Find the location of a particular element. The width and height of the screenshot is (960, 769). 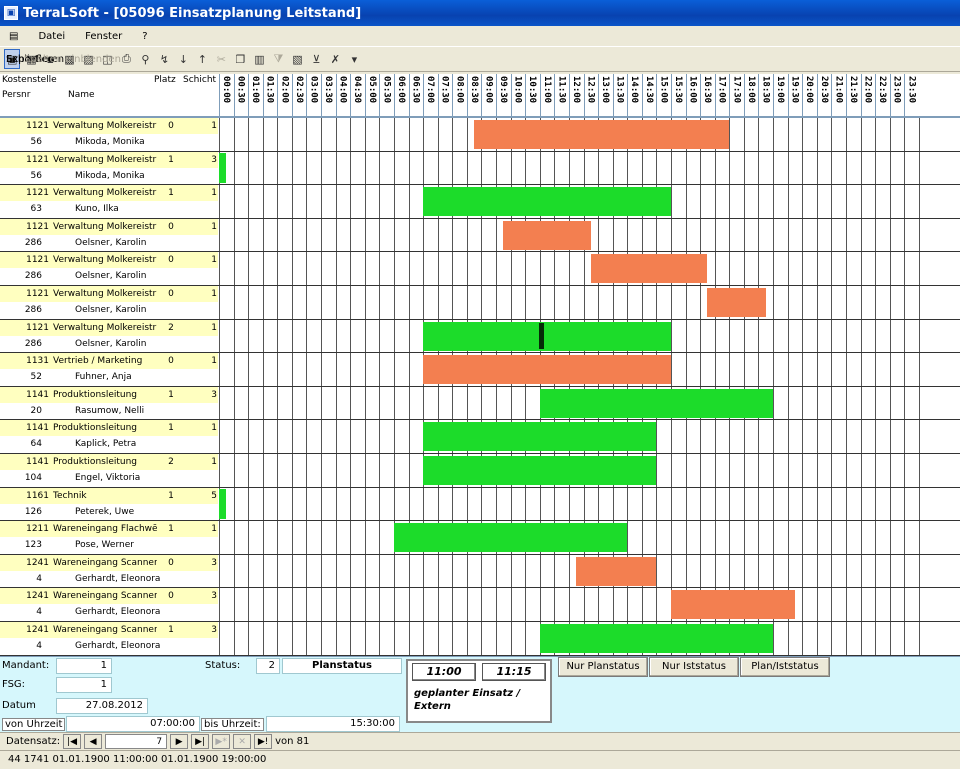

time-column-header: 22:00 is located at coordinates (868, 96).